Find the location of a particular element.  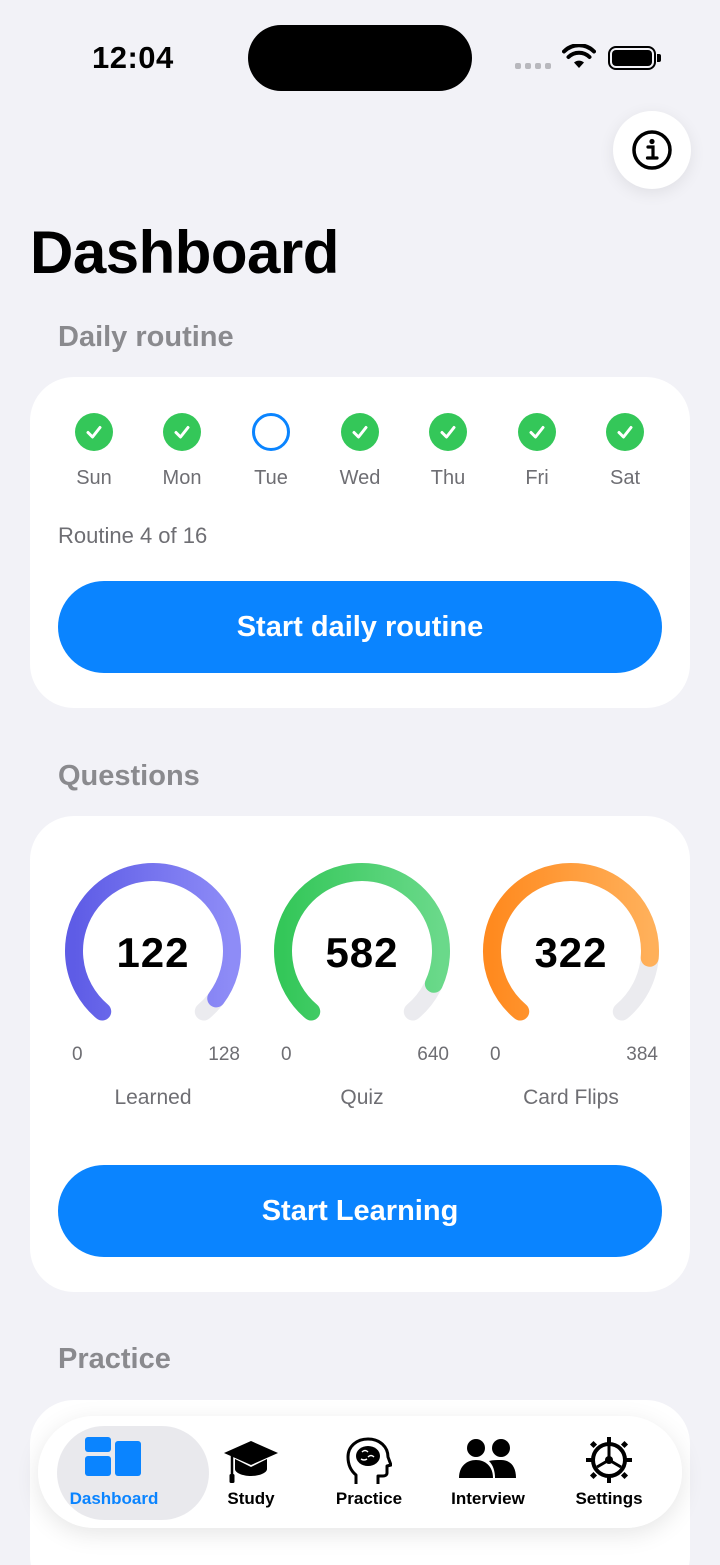

start-learning-button: Start Learning is located at coordinates (360, 1211).